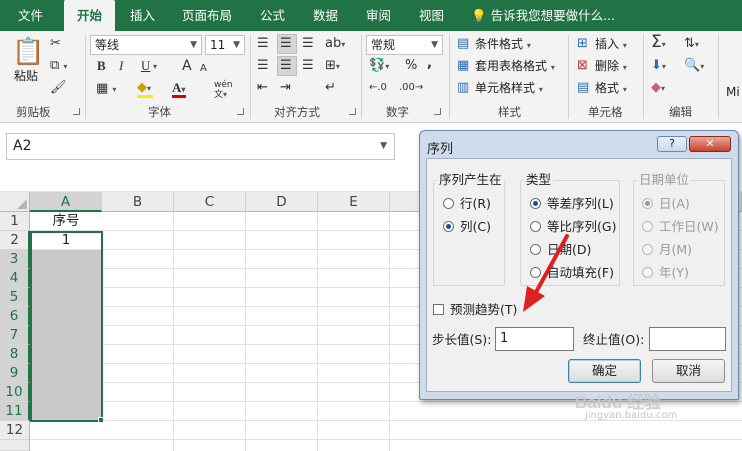  Describe the element at coordinates (534, 339) in the screenshot. I see `step-value-input: 1` at that location.